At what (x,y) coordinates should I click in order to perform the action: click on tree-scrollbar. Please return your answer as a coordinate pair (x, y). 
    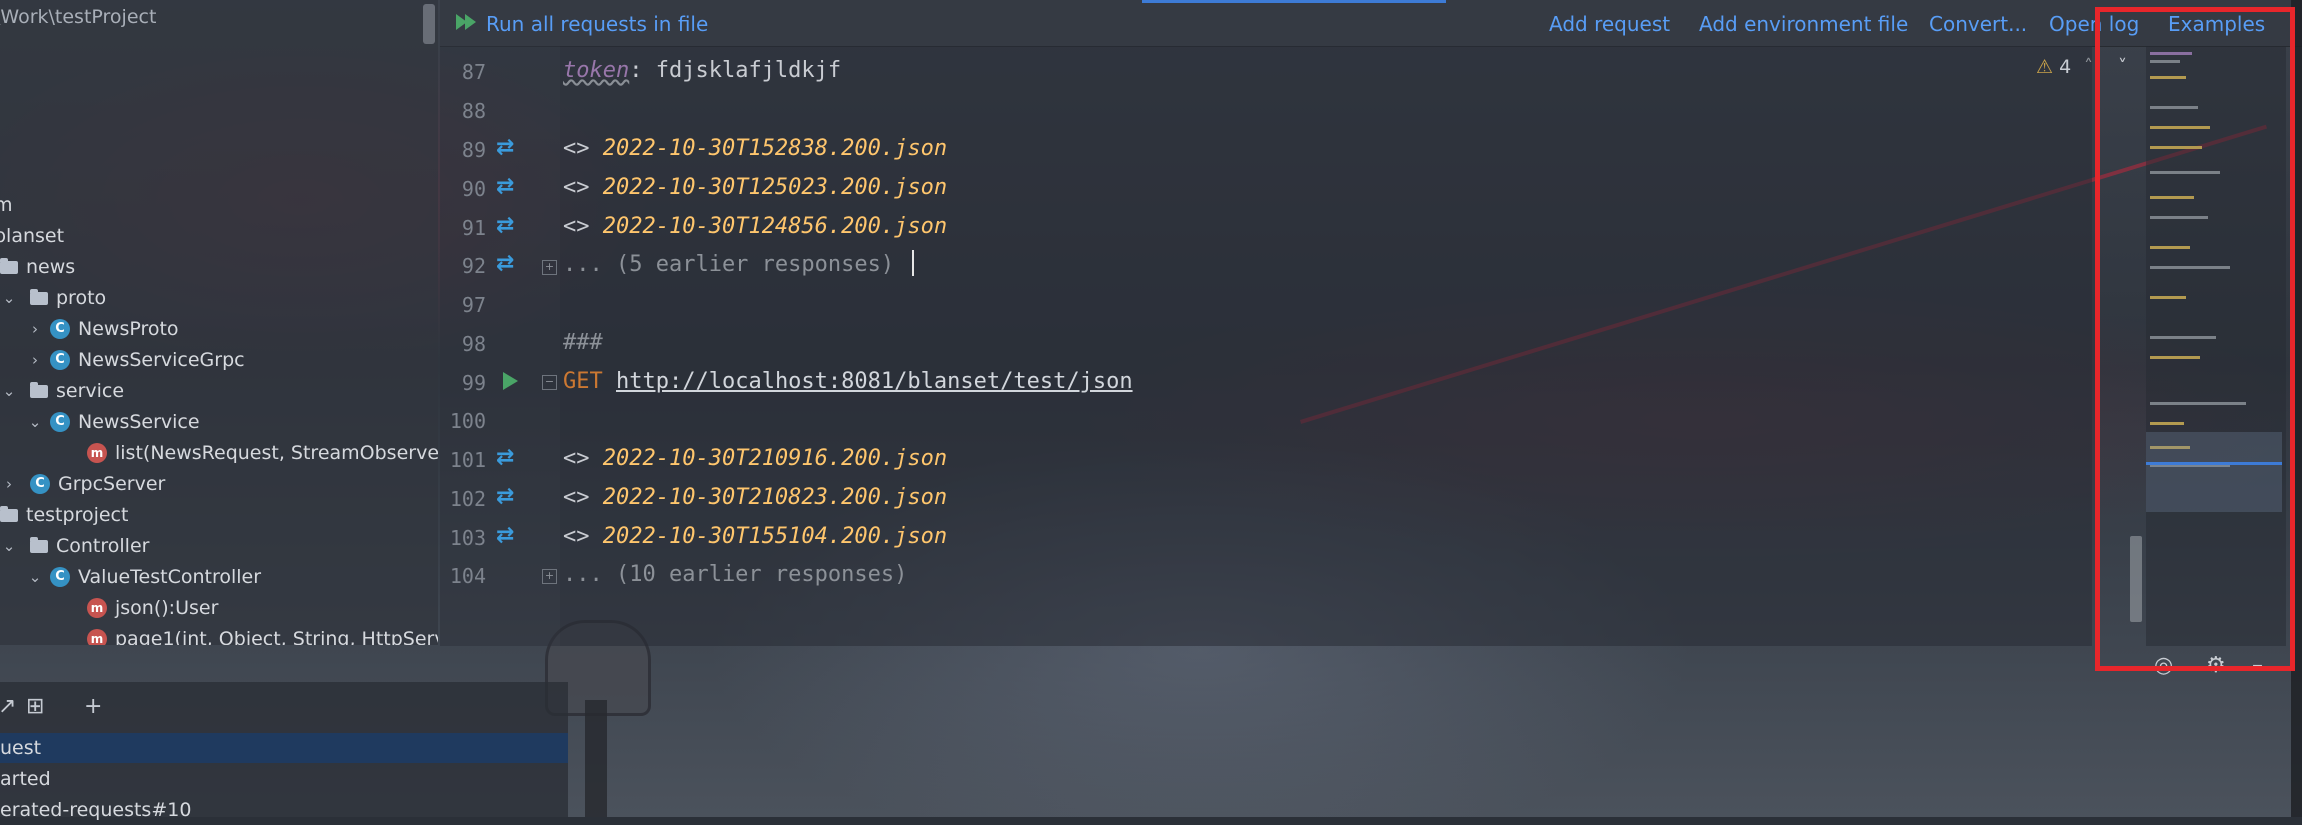
    Looking at the image, I should click on (429, 24).